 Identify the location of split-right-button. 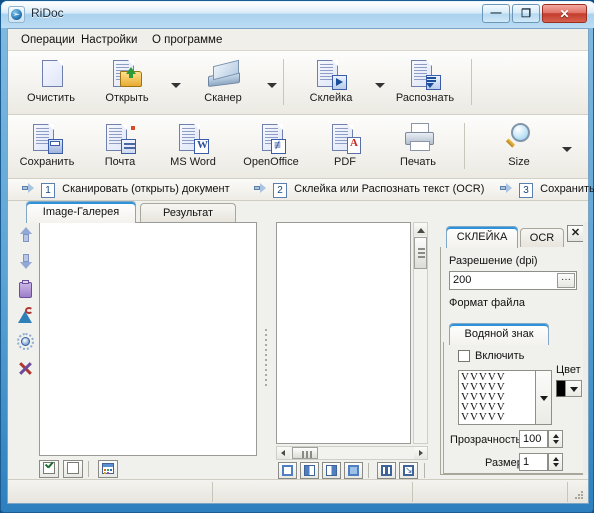
(331, 470).